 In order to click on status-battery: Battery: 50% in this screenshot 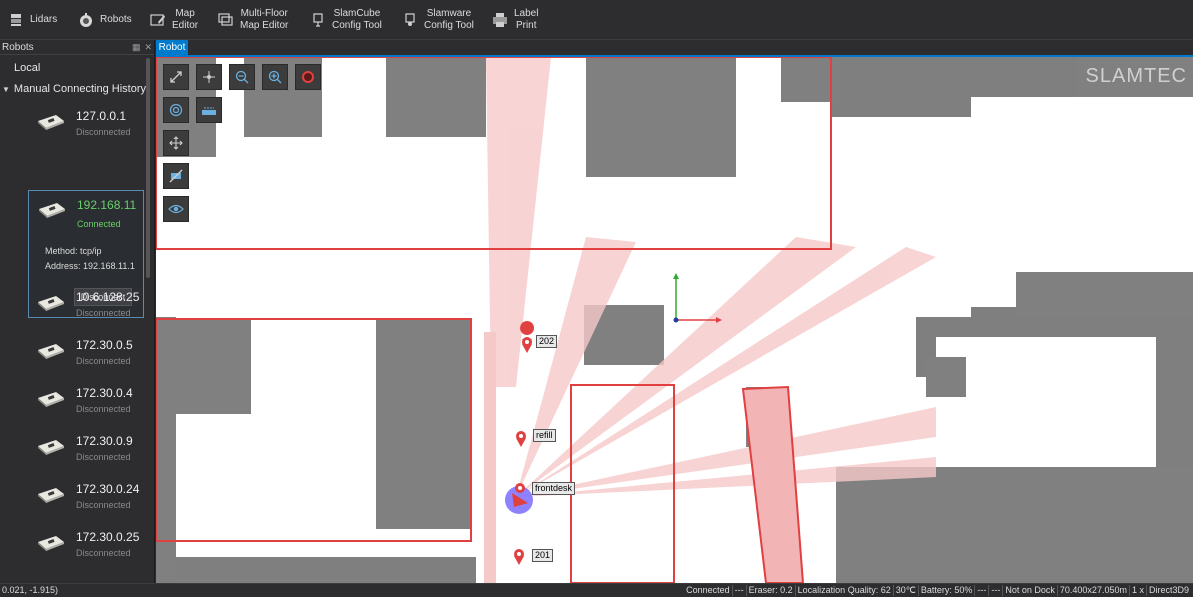, I will do `click(946, 590)`.